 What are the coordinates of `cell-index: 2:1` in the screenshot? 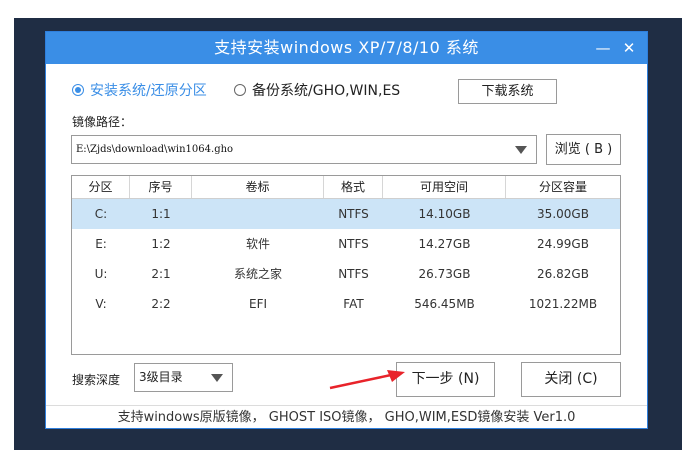 It's located at (161, 274).